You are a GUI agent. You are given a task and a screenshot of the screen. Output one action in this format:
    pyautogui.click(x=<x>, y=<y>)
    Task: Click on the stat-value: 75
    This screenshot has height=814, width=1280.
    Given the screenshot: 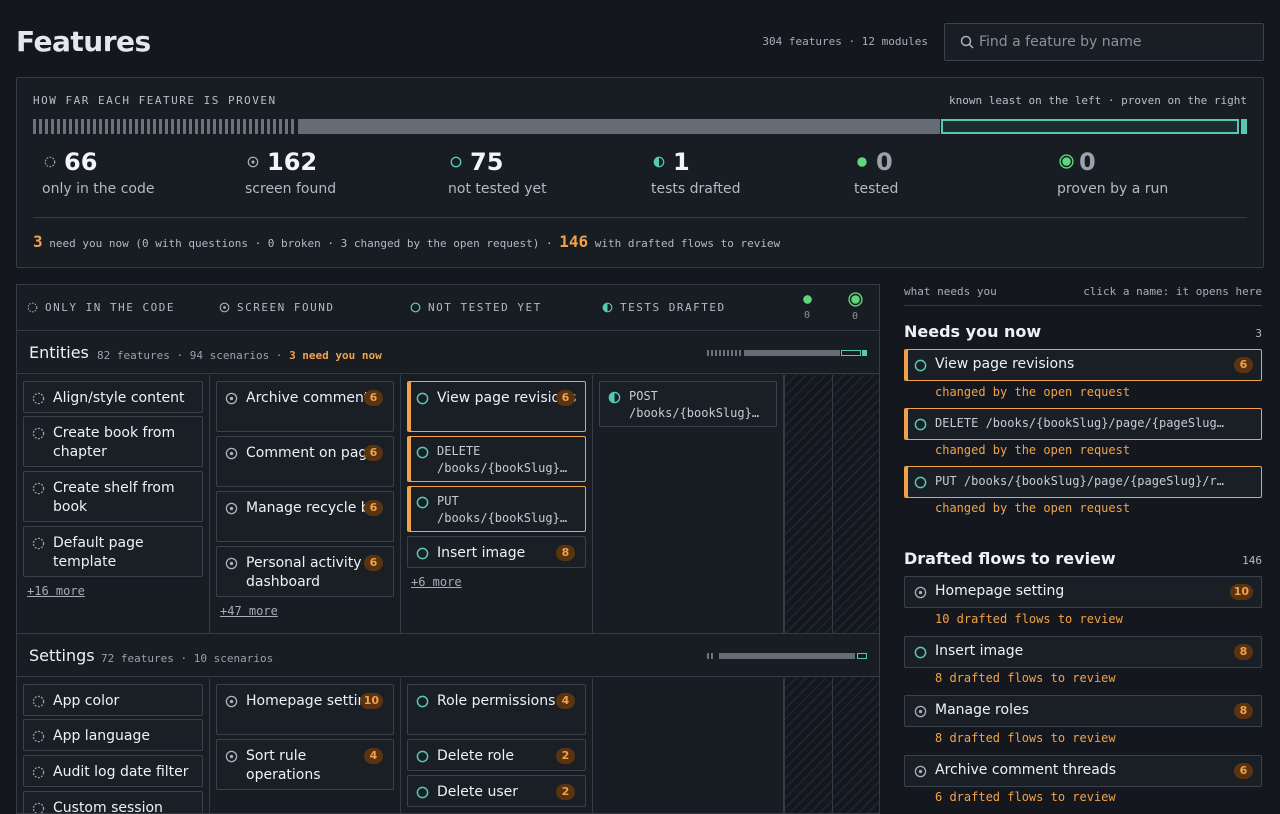 What is the action you would take?
    pyautogui.click(x=487, y=162)
    